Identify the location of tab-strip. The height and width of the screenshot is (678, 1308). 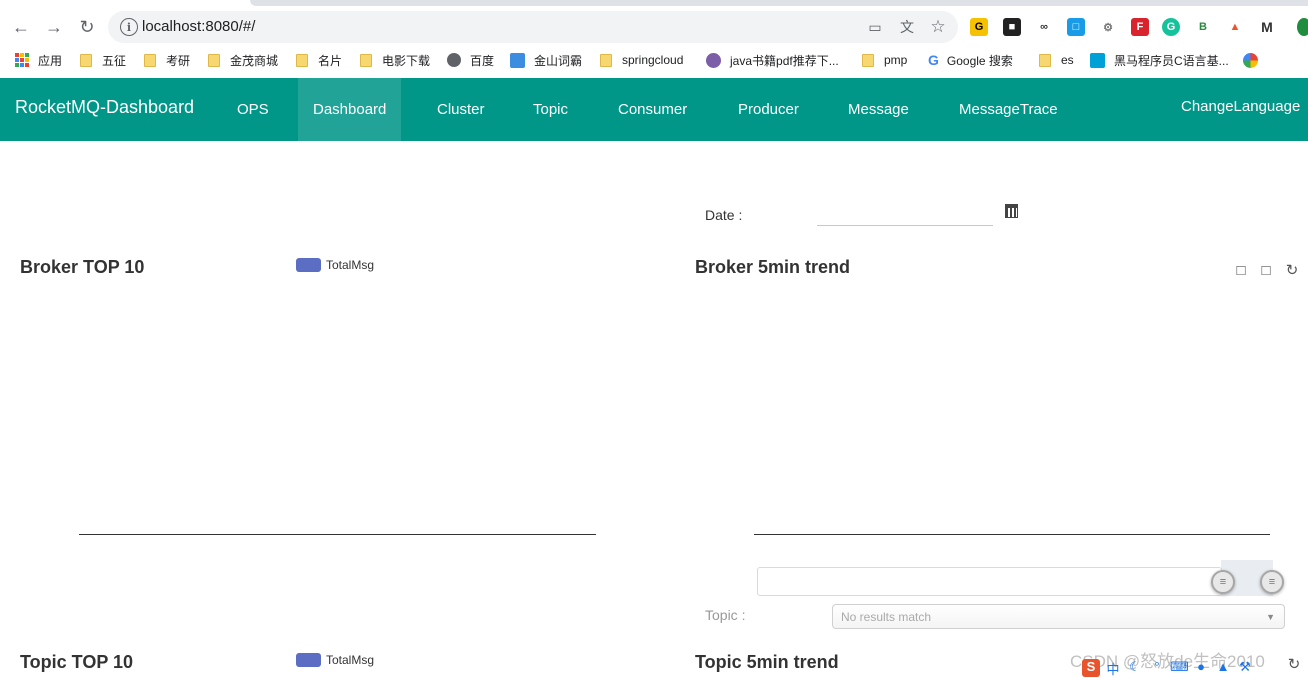
(779, 3).